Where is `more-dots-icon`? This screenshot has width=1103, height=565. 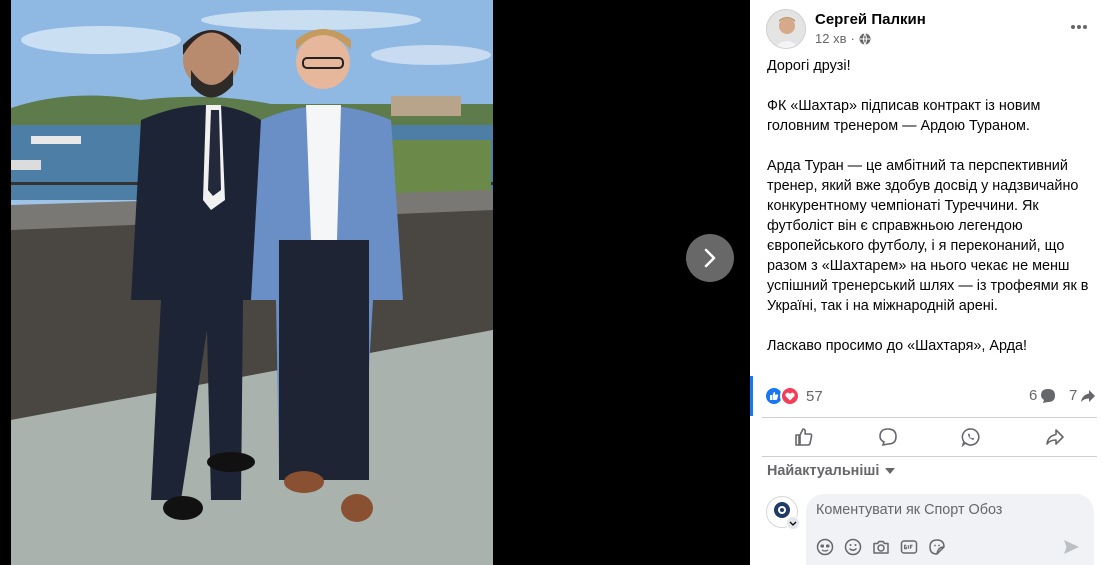
more-dots-icon is located at coordinates (1079, 27).